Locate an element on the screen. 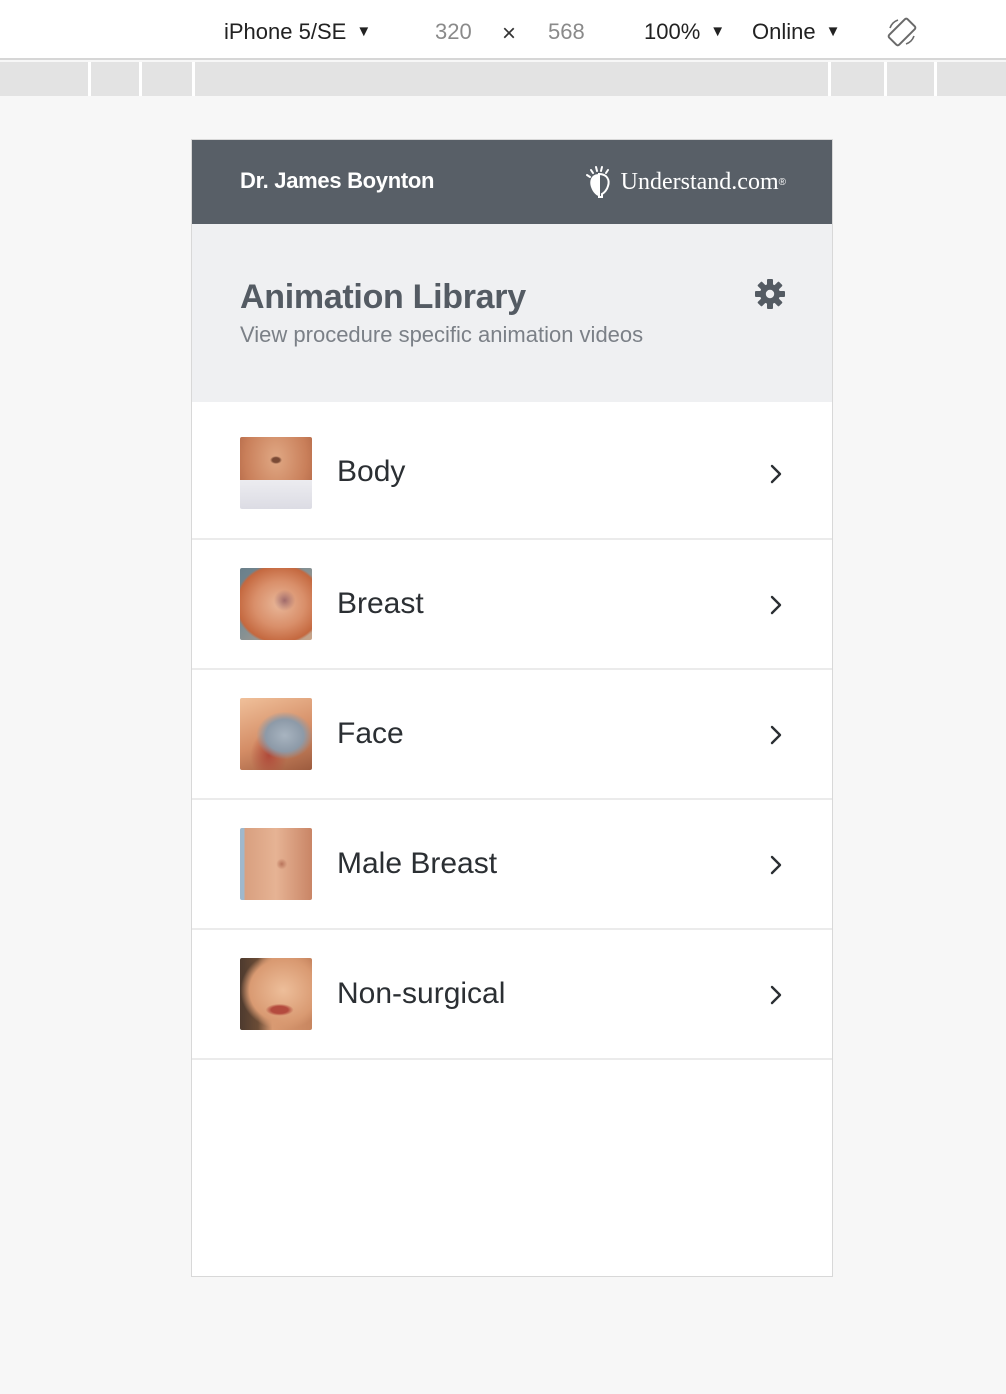  category-label: Body is located at coordinates (371, 471).